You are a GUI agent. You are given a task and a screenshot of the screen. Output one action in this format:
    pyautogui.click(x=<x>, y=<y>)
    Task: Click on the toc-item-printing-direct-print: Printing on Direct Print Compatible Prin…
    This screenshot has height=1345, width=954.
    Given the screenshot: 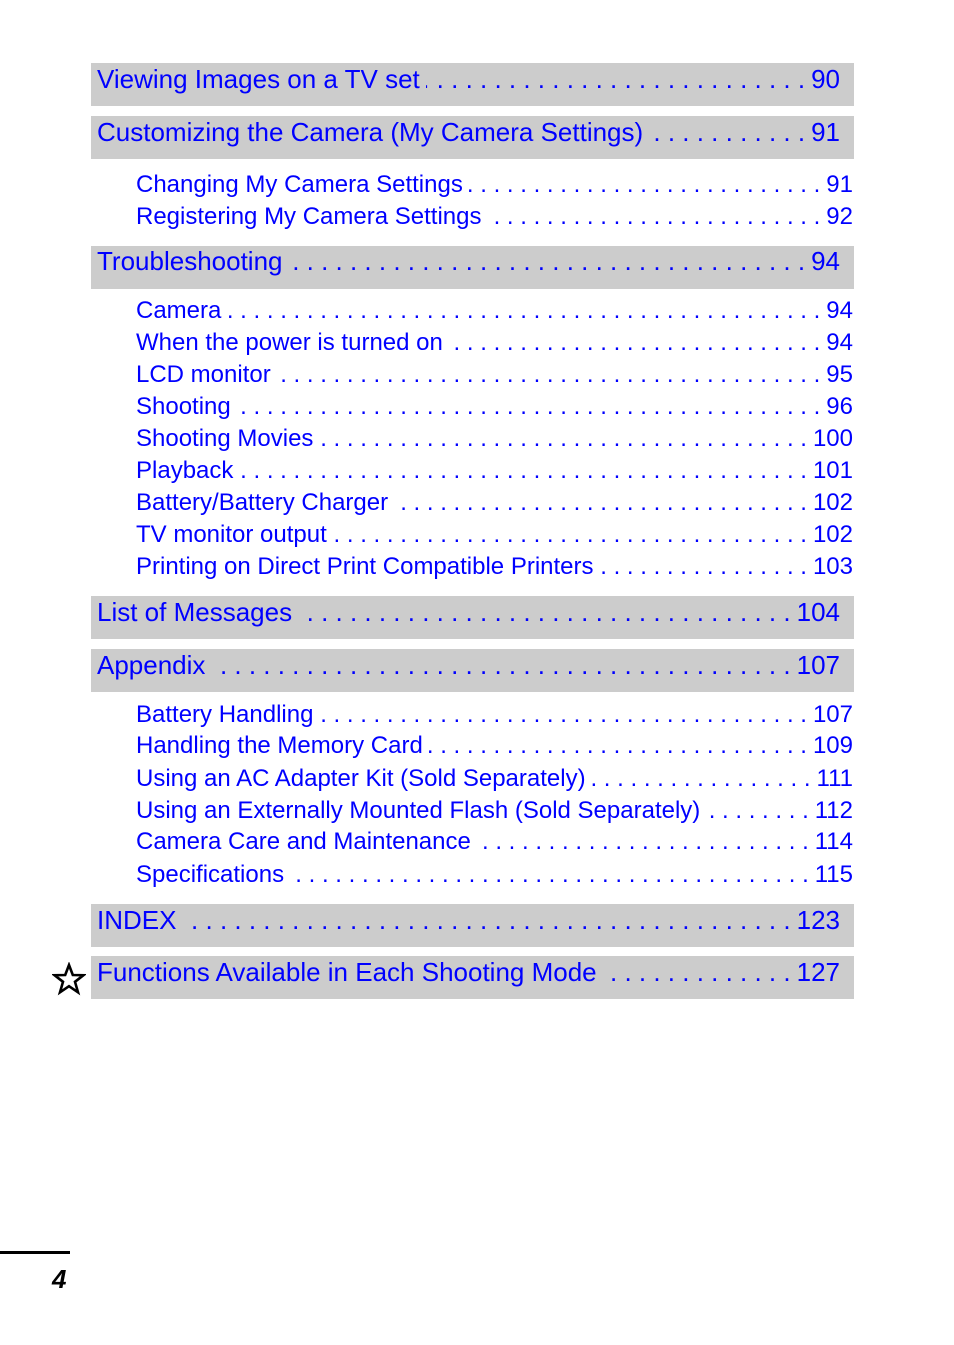 What is the action you would take?
    pyautogui.click(x=494, y=568)
    